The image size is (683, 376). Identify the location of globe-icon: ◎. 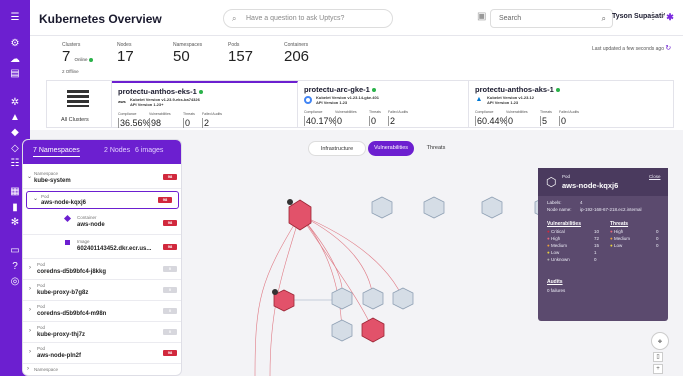
(15, 282).